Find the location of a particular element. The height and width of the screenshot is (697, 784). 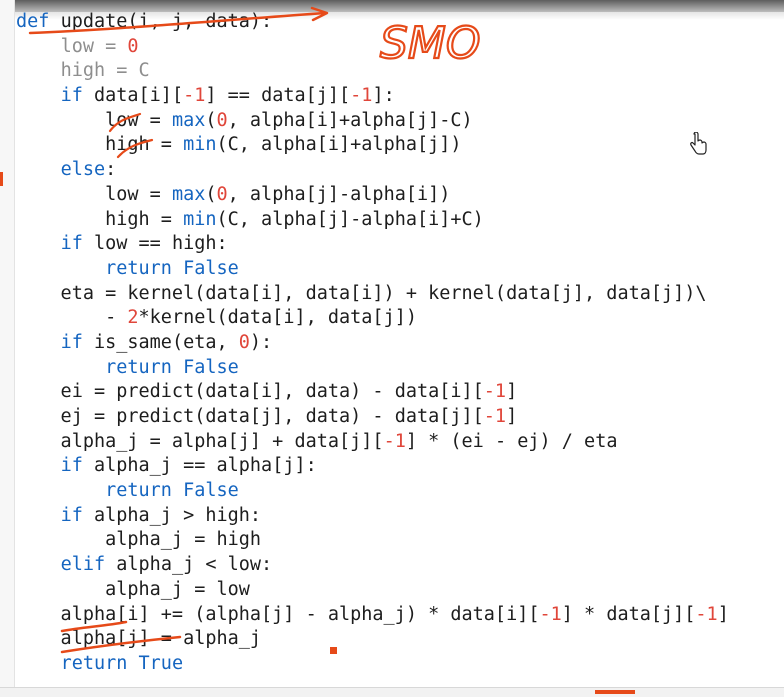

code-keyword: else is located at coordinates (83, 170).